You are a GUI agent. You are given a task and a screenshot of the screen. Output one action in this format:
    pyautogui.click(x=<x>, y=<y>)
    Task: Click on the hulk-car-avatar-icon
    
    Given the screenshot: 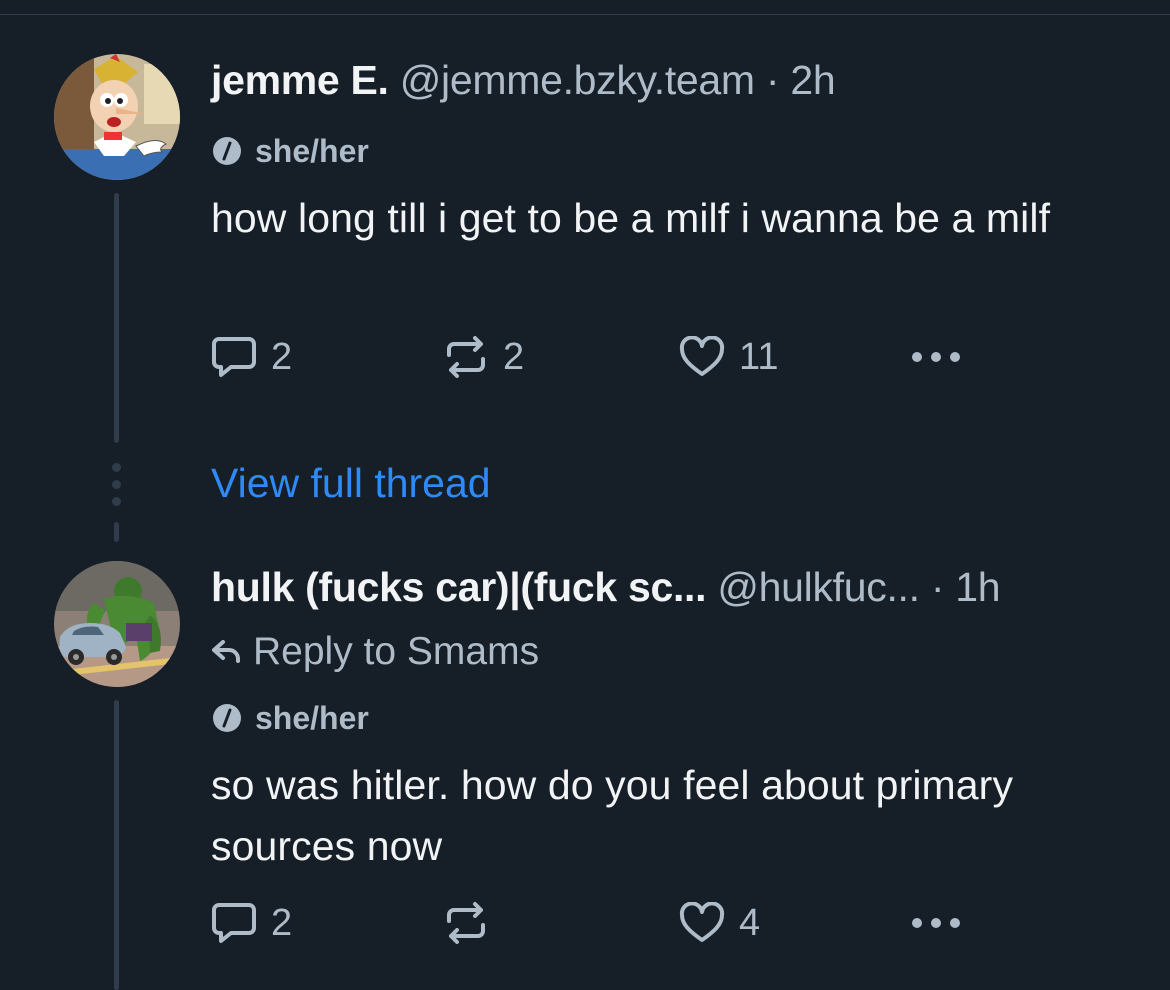 What is the action you would take?
    pyautogui.click(x=117, y=624)
    